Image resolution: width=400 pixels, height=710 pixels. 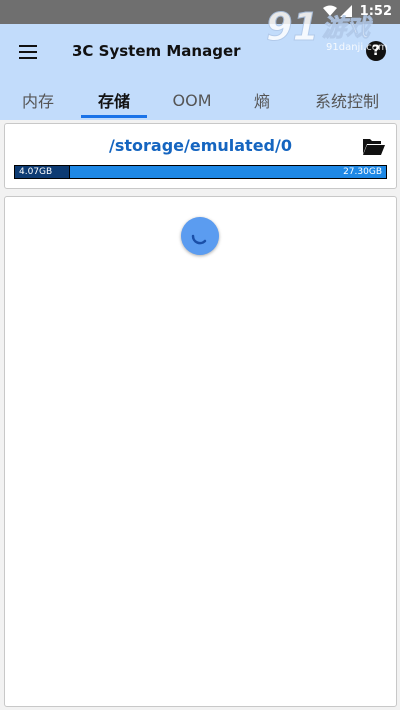 I want to click on storage-used-label: 4.07GB, so click(x=36, y=172).